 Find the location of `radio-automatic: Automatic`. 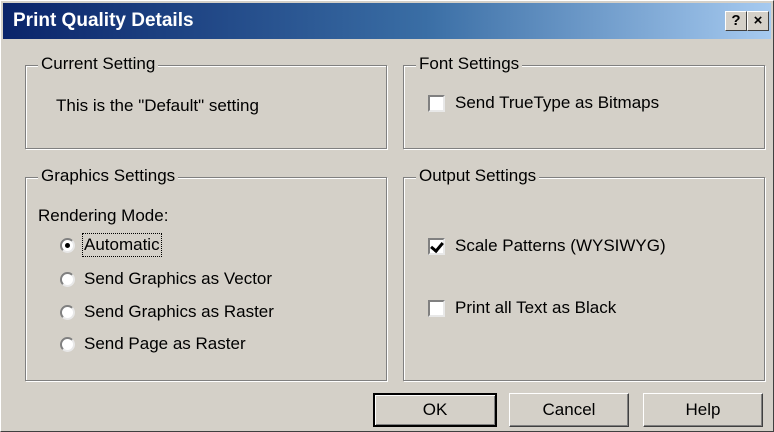

radio-automatic: Automatic is located at coordinates (111, 245).